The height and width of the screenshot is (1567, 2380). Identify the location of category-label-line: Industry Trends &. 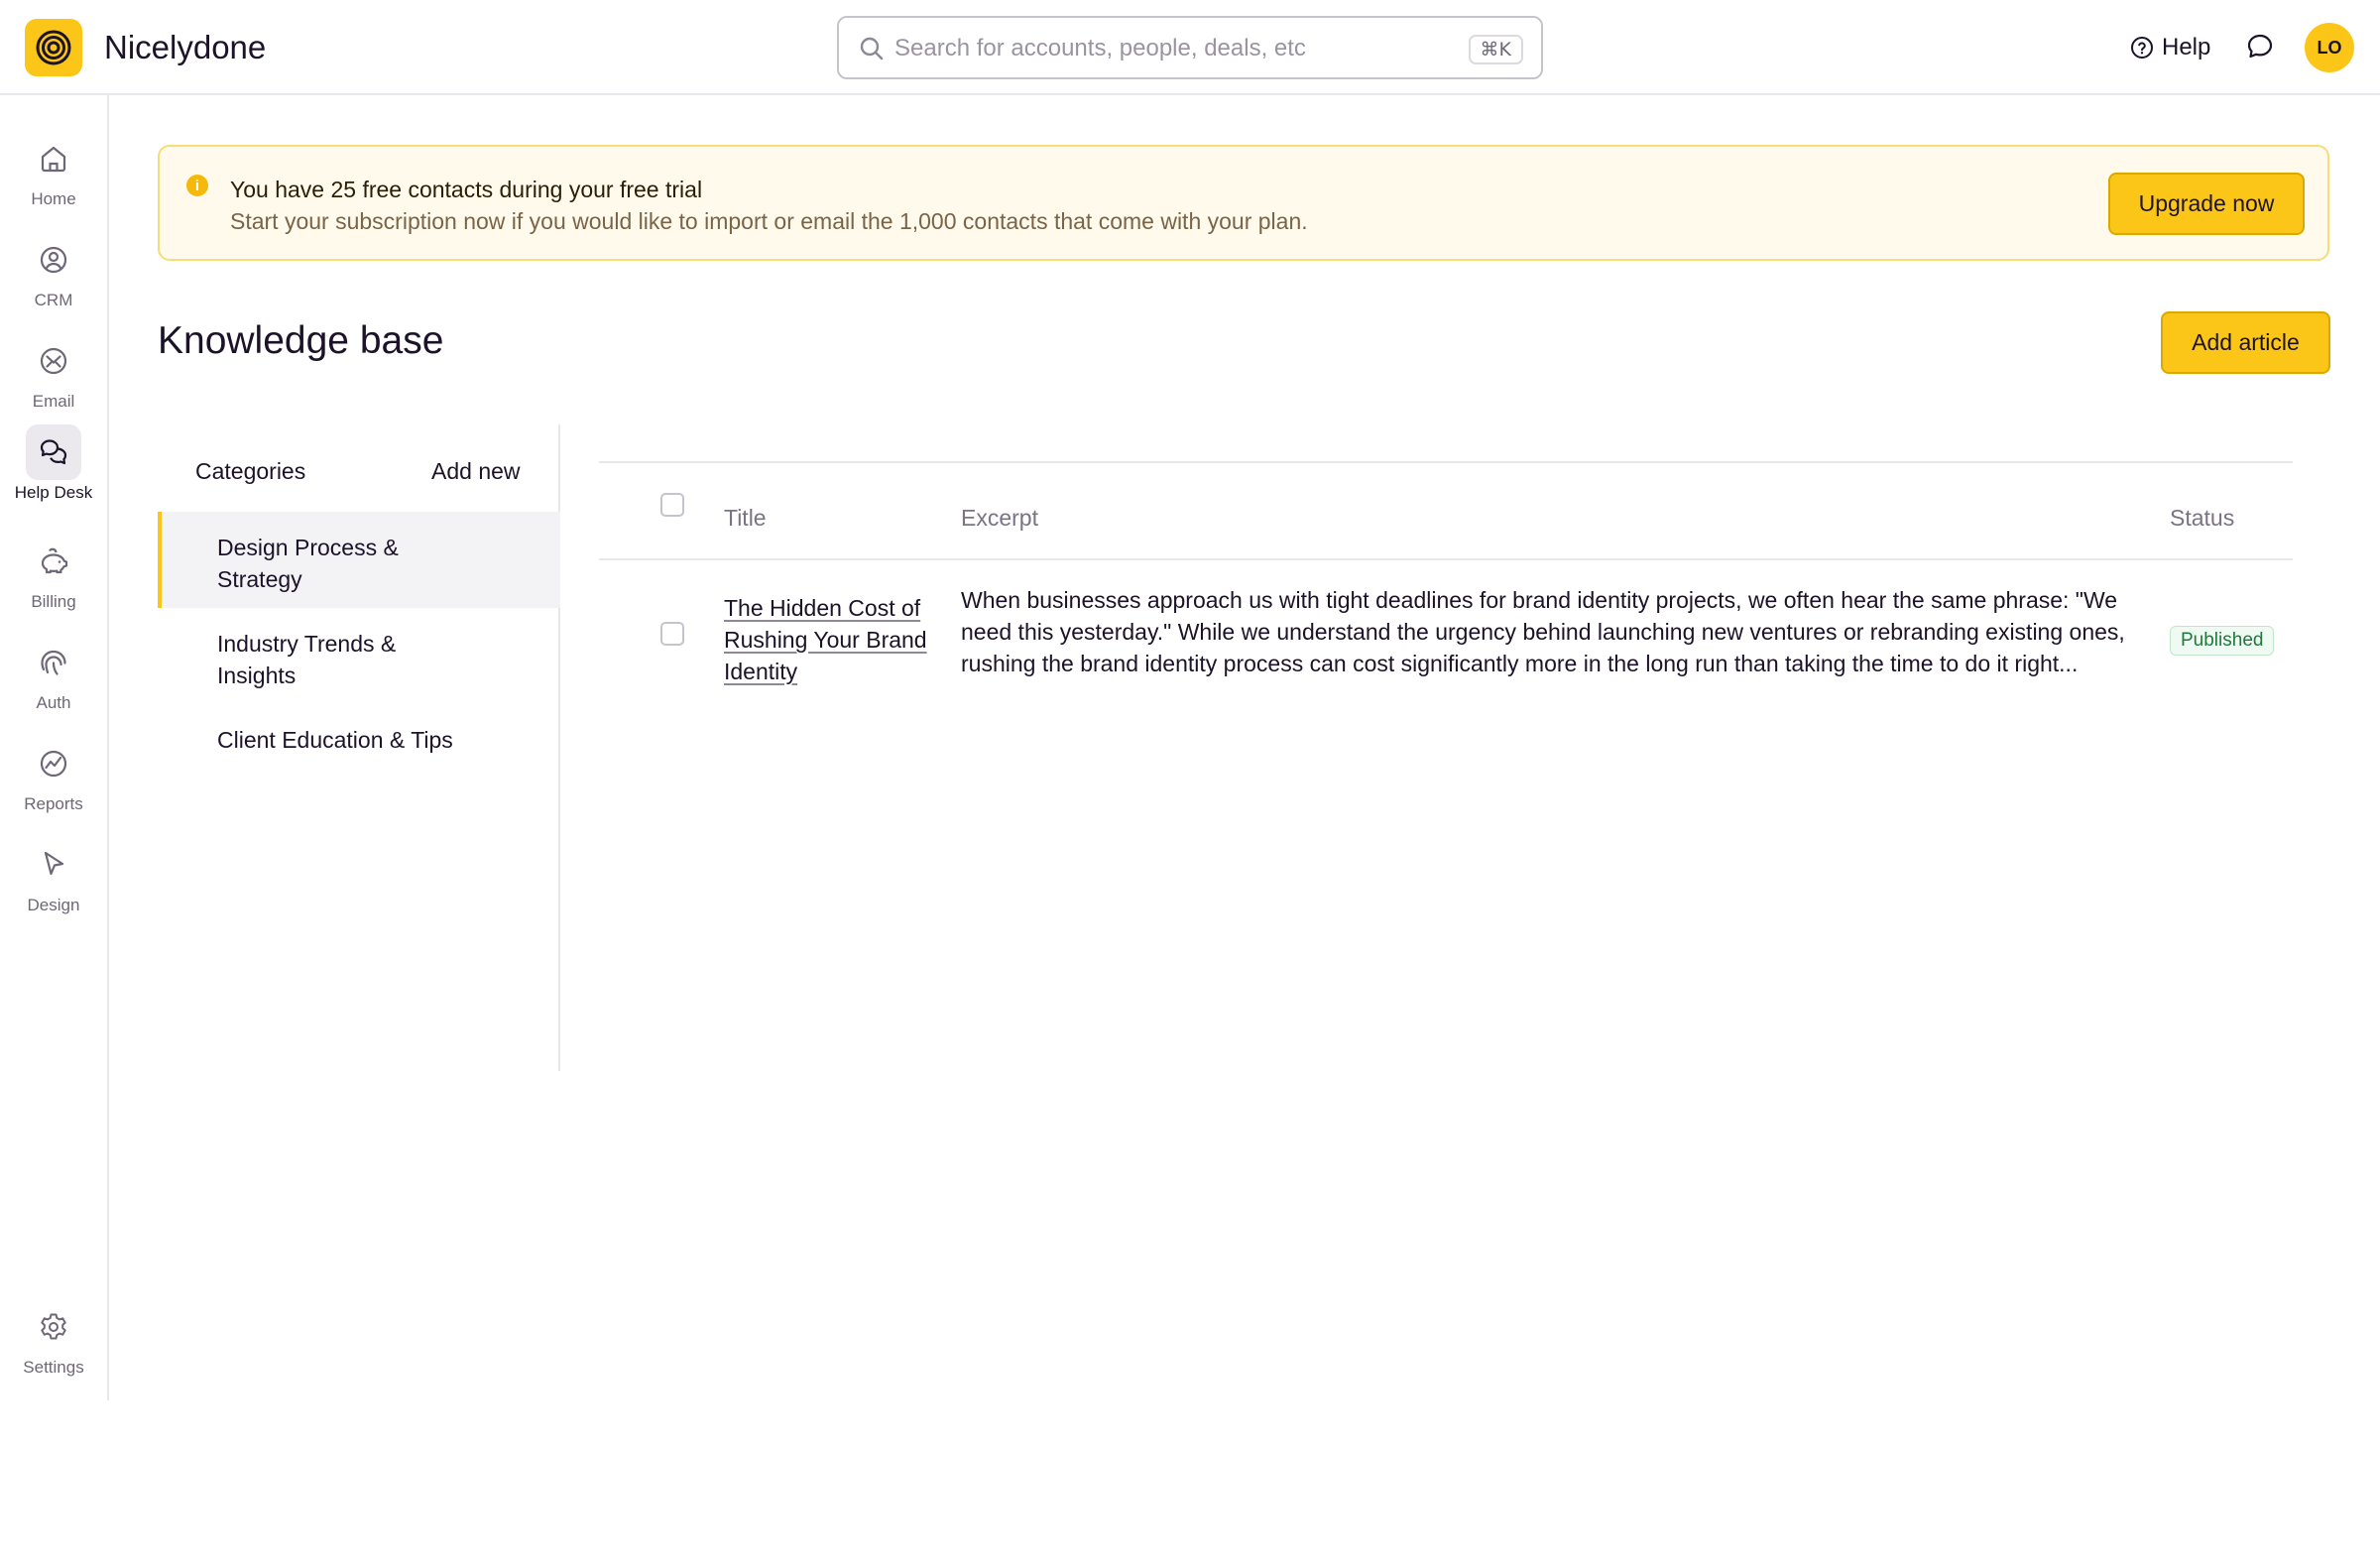
(307, 644).